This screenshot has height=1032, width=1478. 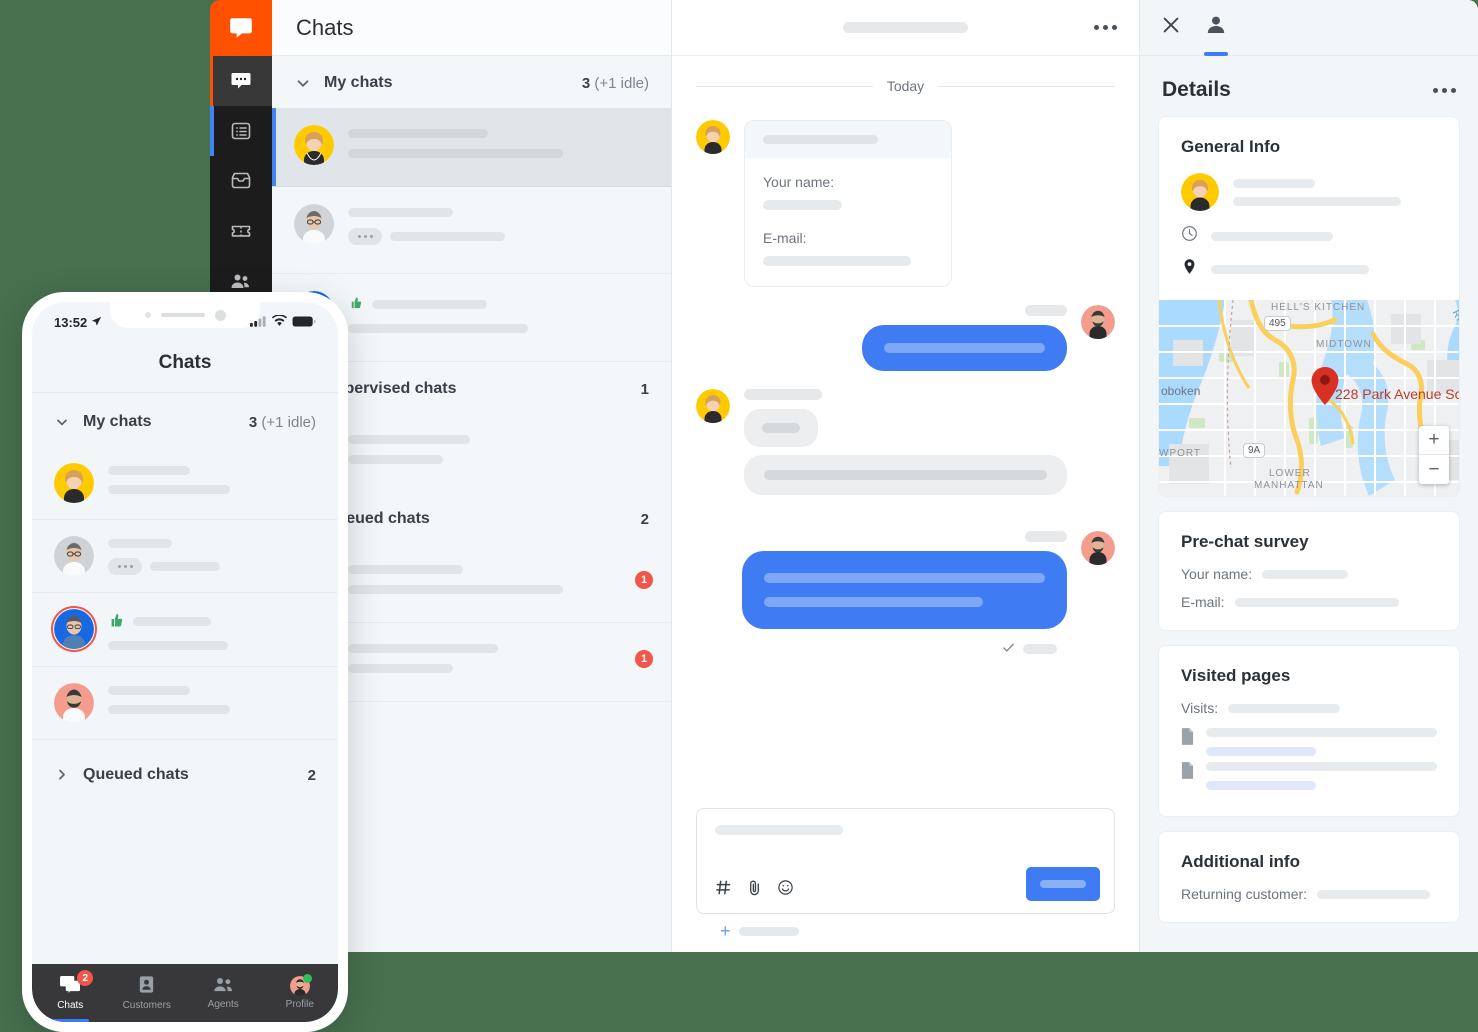 What do you see at coordinates (1203, 602) in the screenshot?
I see `field-label: E-mail:` at bounding box center [1203, 602].